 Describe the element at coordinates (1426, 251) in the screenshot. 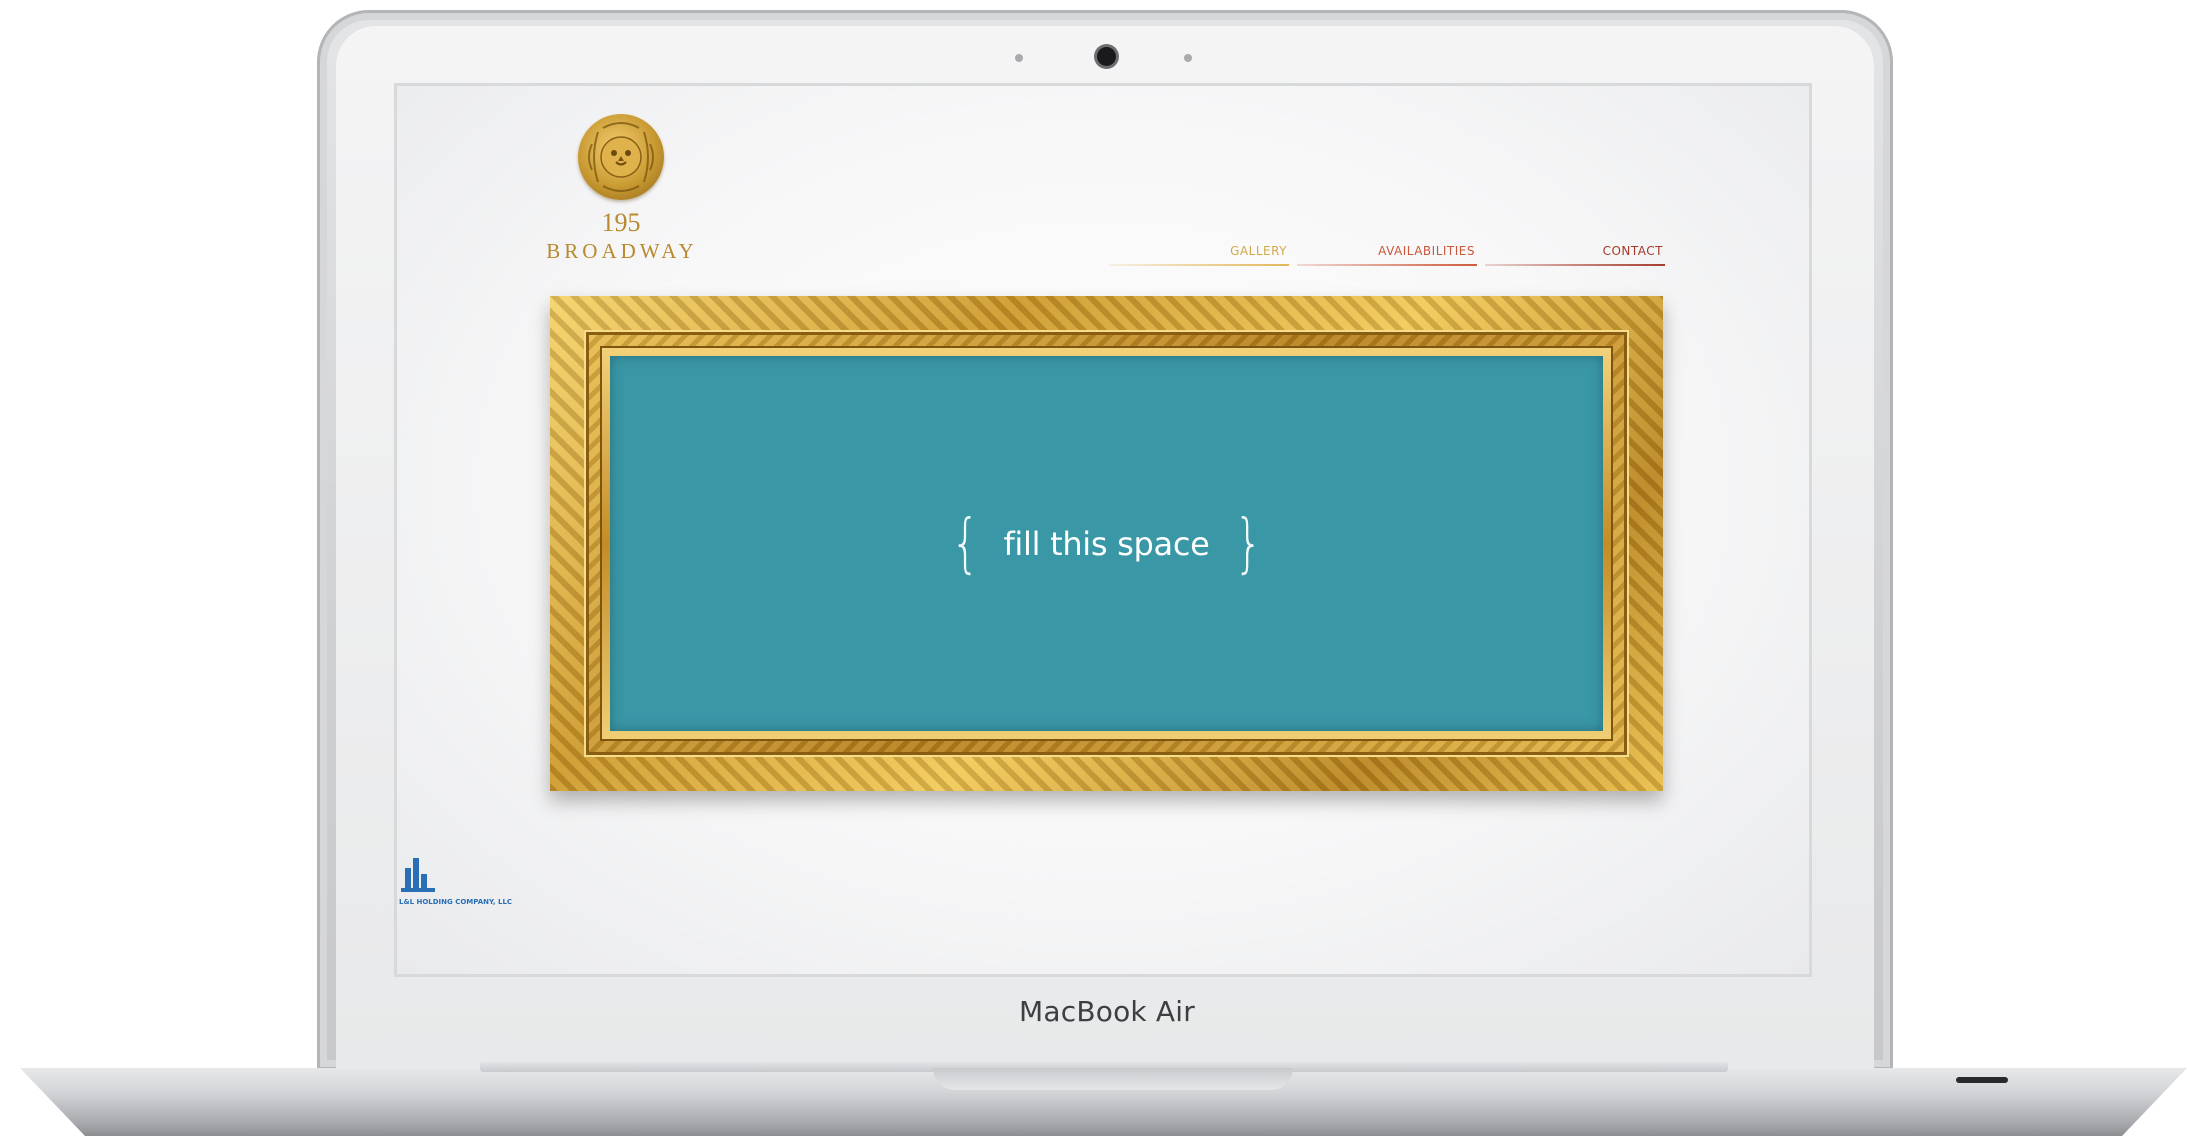

I see `nav-availabilities-label: AVAILABILITIES` at that location.